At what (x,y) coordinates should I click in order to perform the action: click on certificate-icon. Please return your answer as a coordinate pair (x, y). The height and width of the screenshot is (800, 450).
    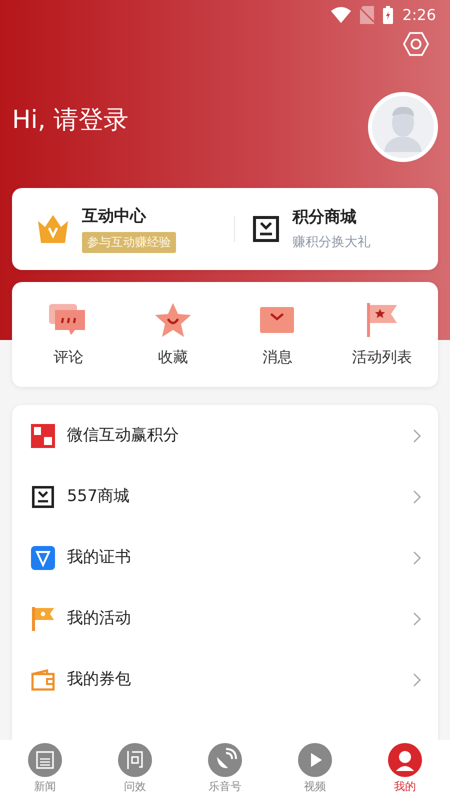
    Looking at the image, I should click on (43, 558).